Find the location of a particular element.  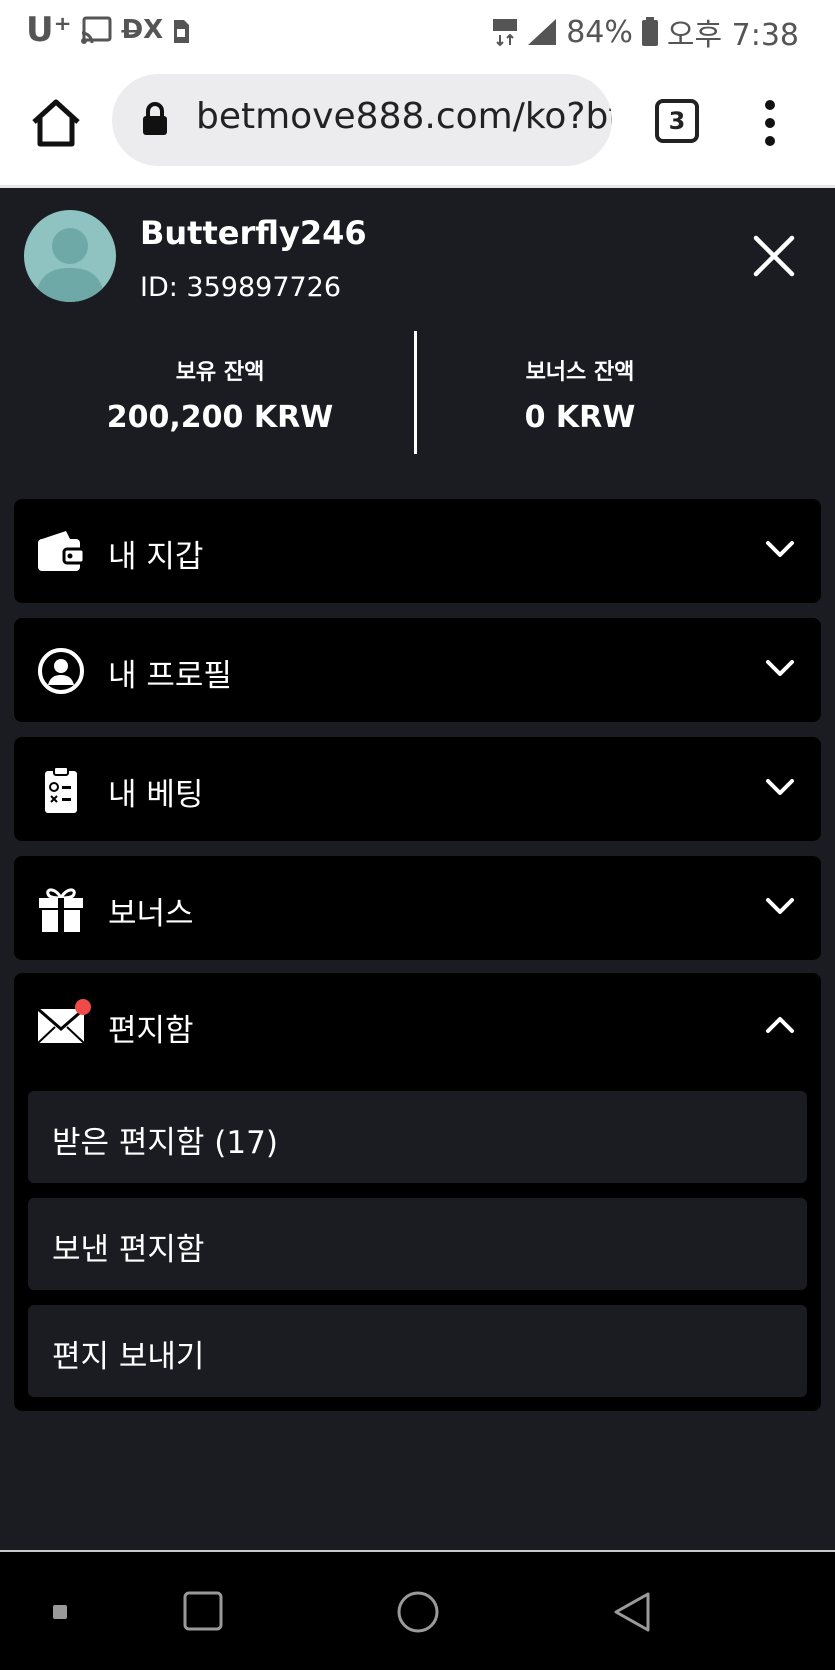

clipboard-icon is located at coordinates (61, 789).